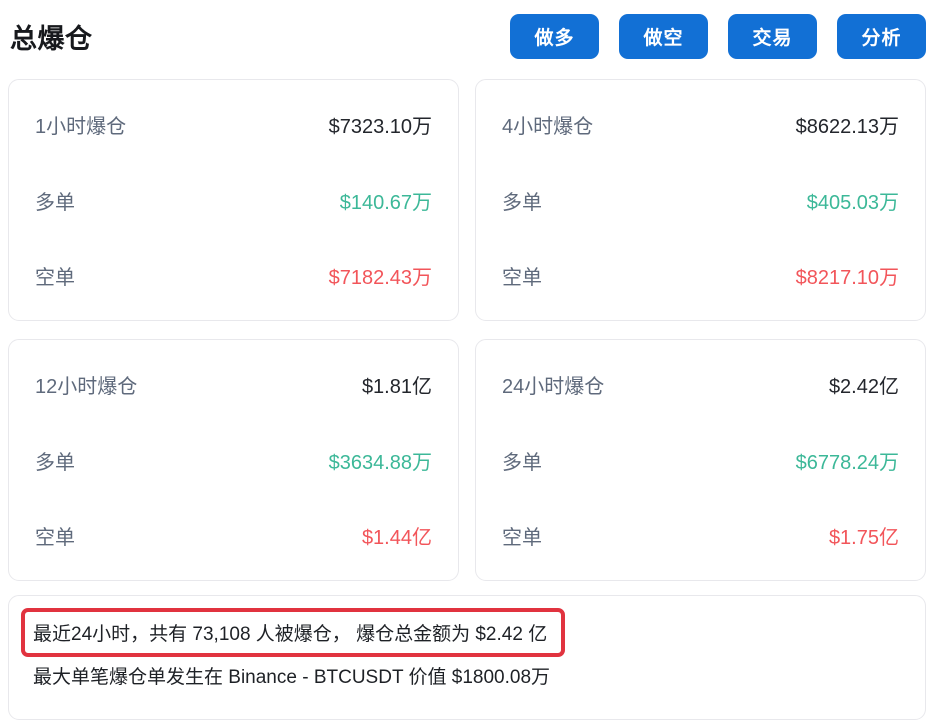  What do you see at coordinates (396, 538) in the screenshot?
I see `short-value: $1.44亿` at bounding box center [396, 538].